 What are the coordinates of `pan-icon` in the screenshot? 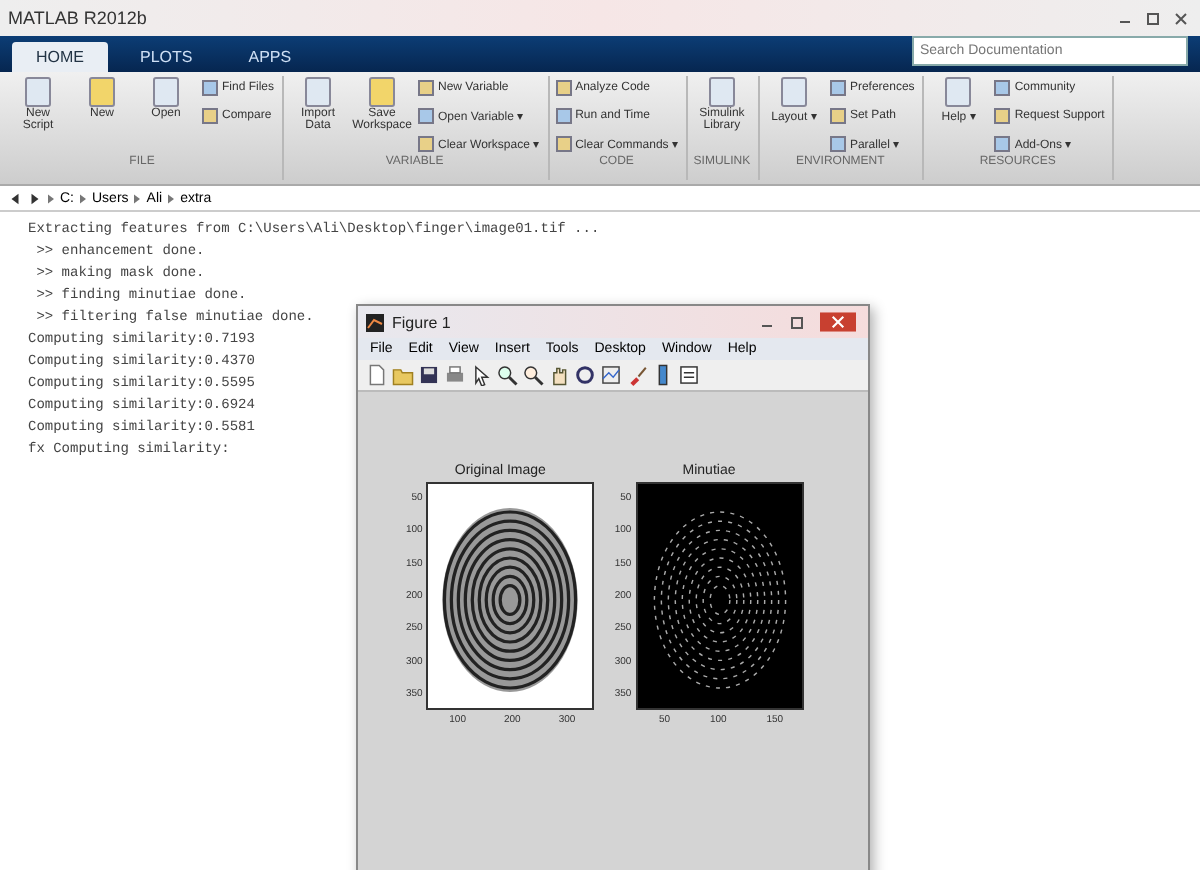 It's located at (559, 375).